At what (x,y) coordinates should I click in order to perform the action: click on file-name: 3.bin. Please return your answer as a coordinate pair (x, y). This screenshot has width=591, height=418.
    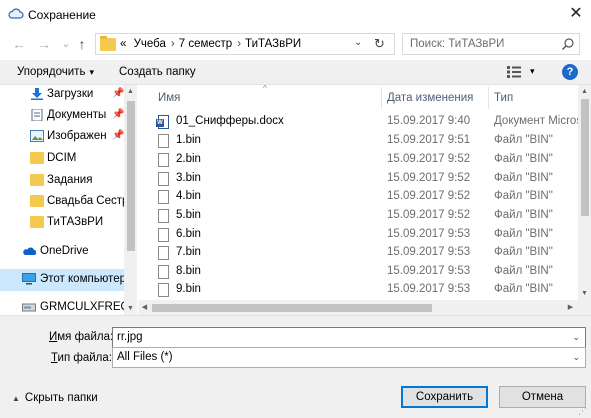
    Looking at the image, I should click on (188, 178).